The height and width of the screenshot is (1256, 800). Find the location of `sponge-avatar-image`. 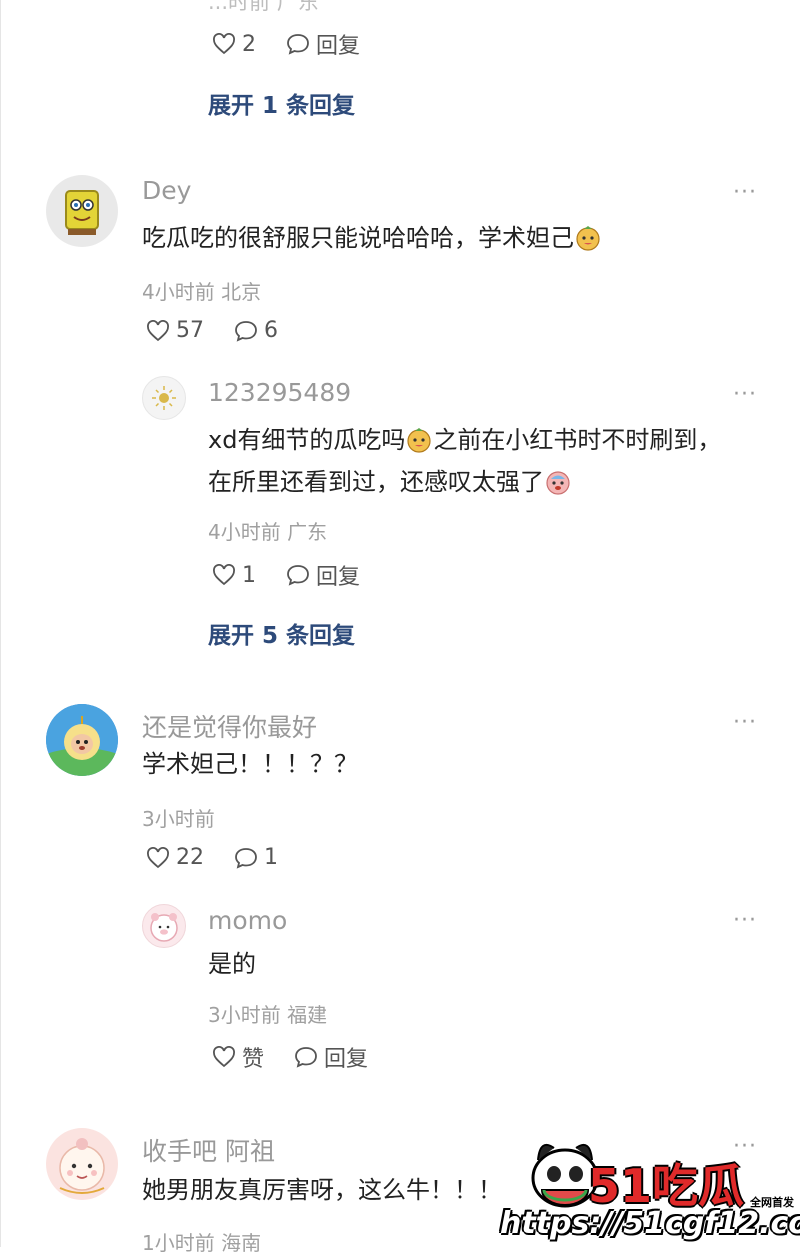

sponge-avatar-image is located at coordinates (82, 212).